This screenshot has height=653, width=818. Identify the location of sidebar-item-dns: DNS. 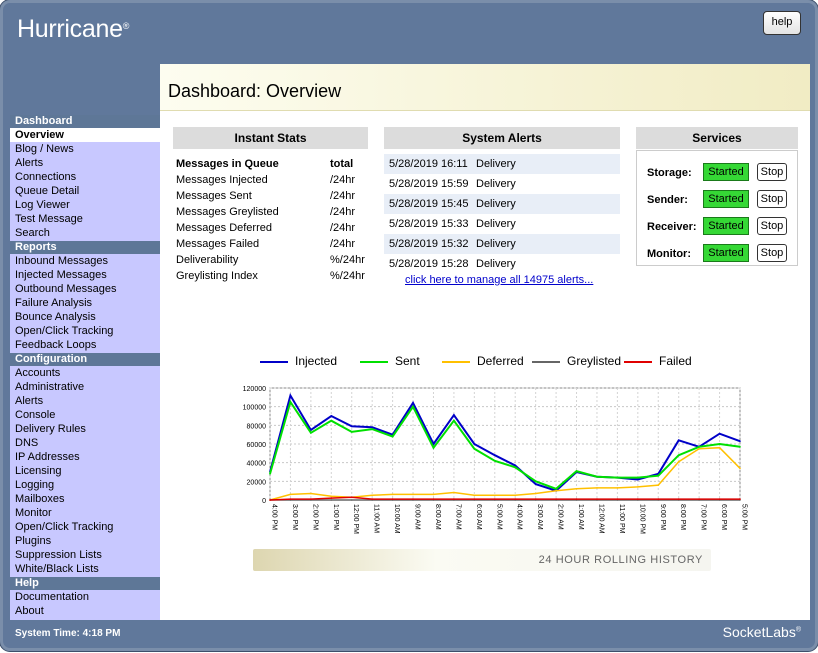
(85, 443).